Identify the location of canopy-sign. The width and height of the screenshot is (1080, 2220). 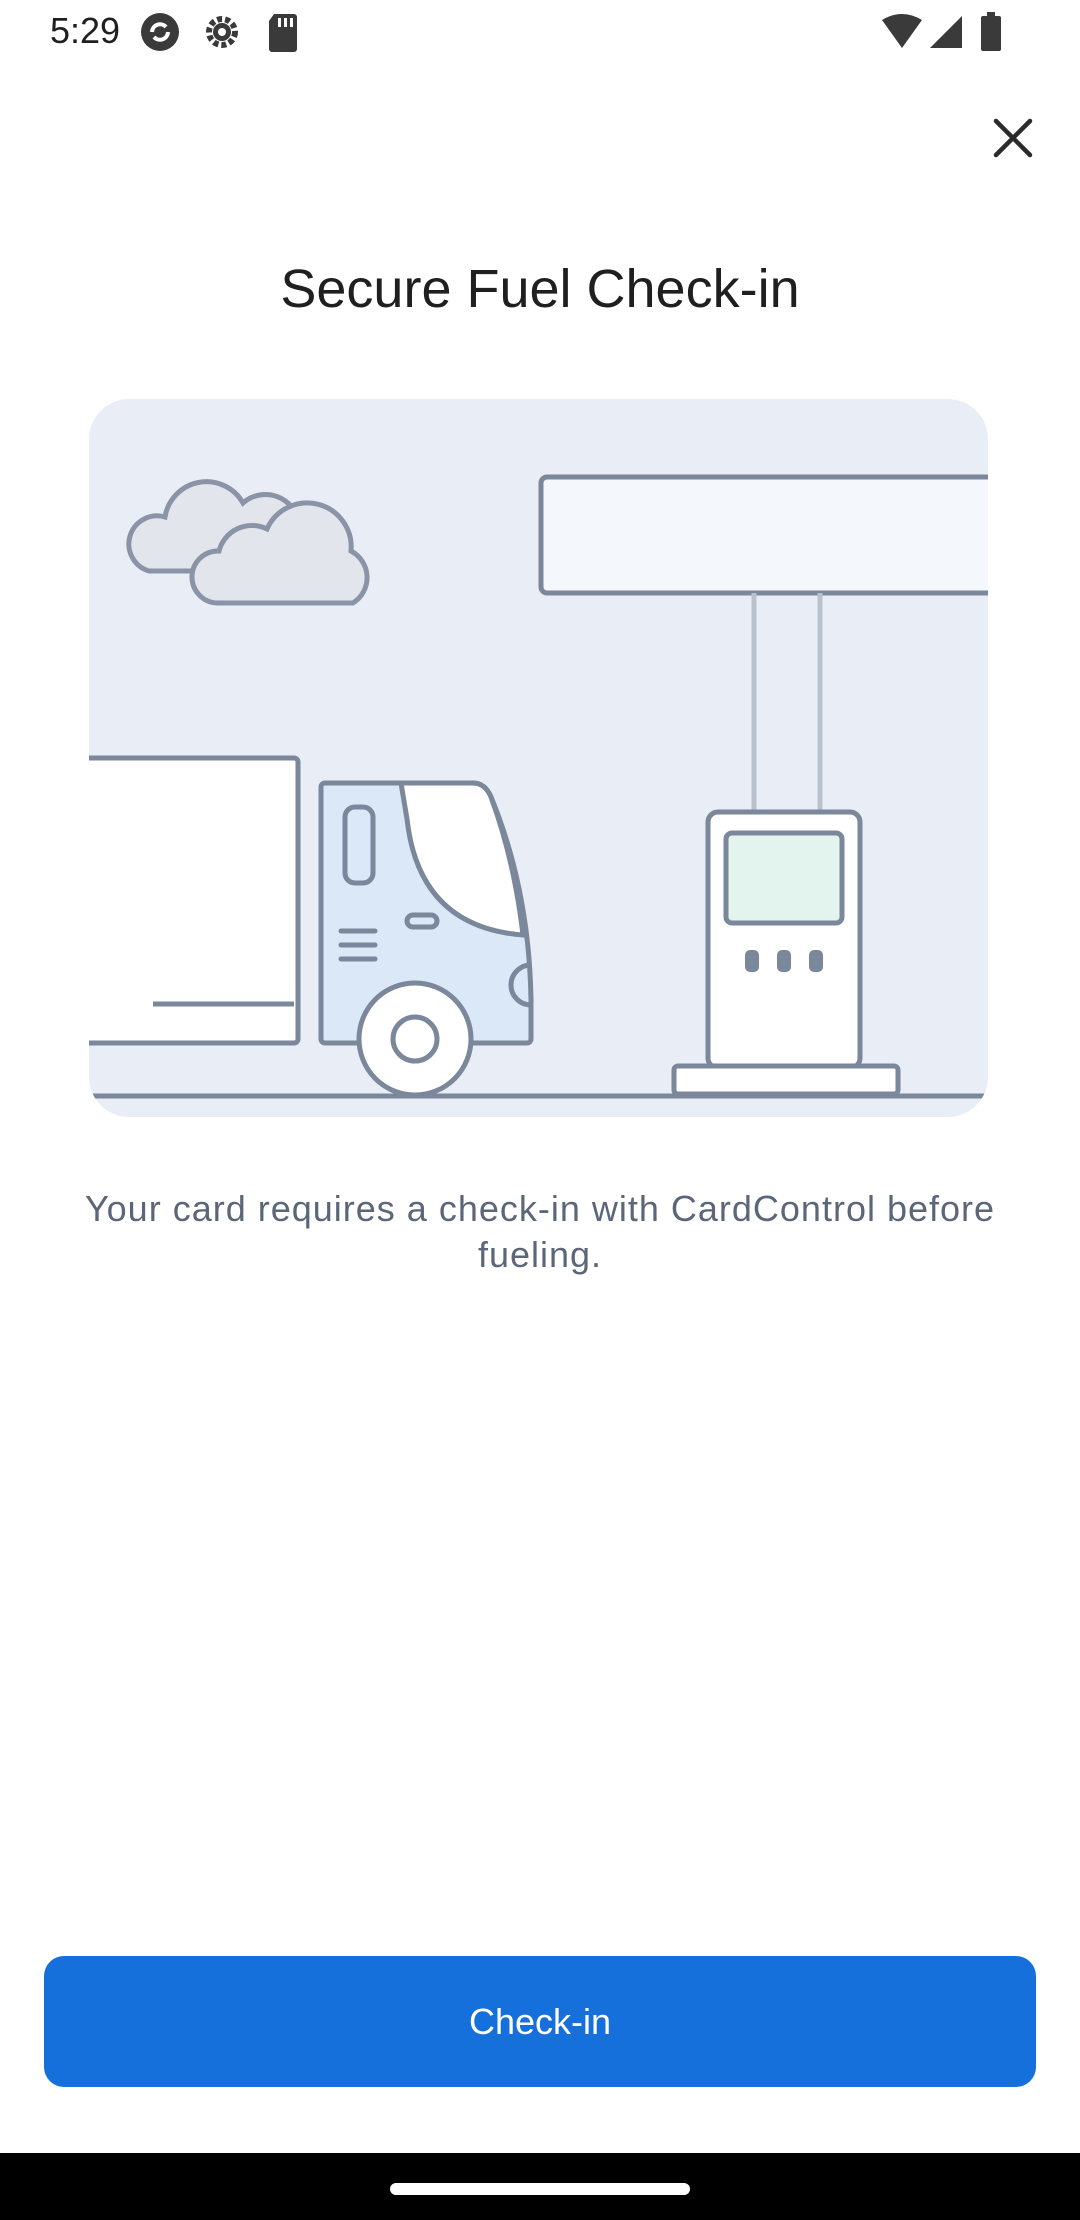
(763, 535).